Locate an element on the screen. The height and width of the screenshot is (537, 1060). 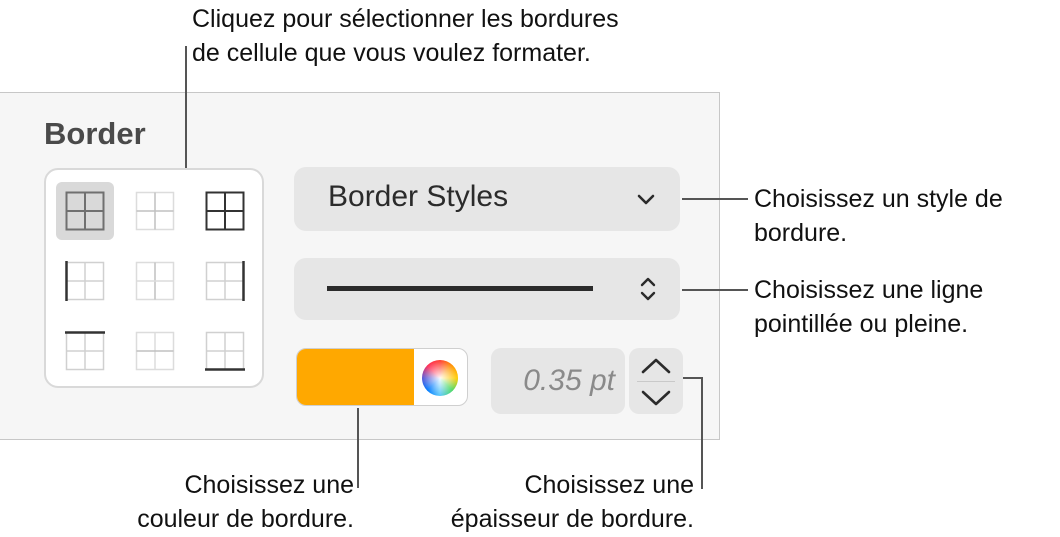
color-wheel-icon is located at coordinates (440, 378).